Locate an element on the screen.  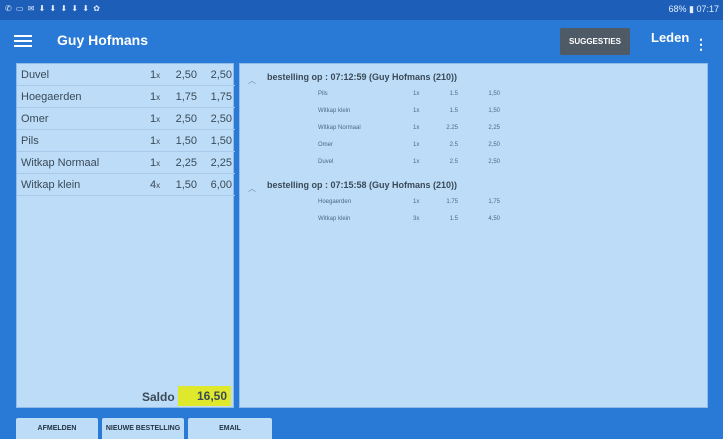
list-item: Hoegaerden 1x 1,75 1,75 is located at coordinates (126, 97).